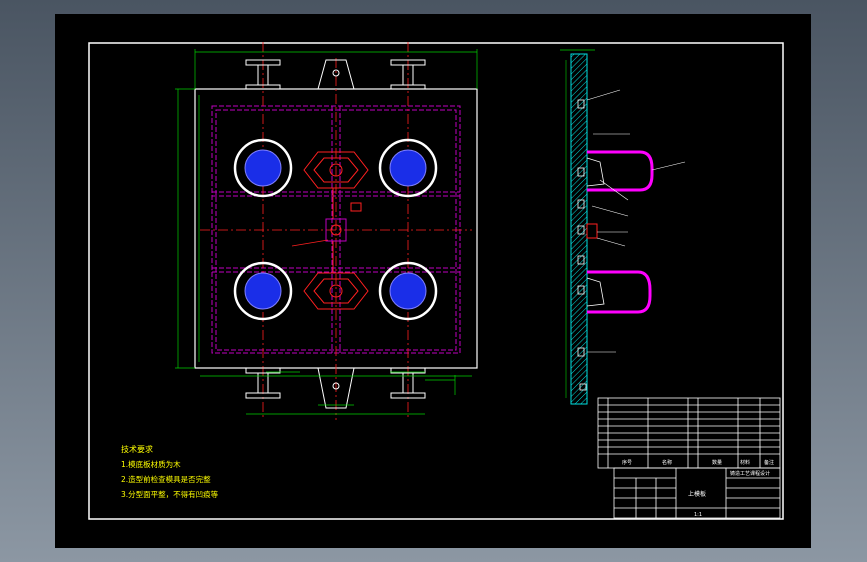  What do you see at coordinates (137, 449) in the screenshot?
I see `tech-requirements-title: 技术要求` at bounding box center [137, 449].